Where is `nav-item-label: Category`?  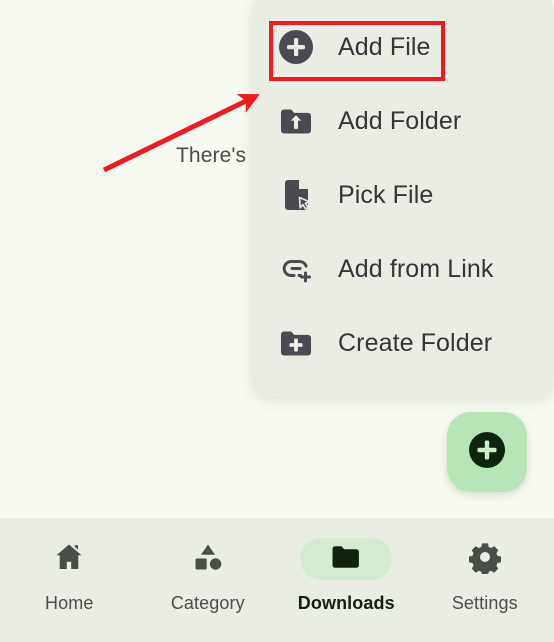
nav-item-label: Category is located at coordinates (207, 603).